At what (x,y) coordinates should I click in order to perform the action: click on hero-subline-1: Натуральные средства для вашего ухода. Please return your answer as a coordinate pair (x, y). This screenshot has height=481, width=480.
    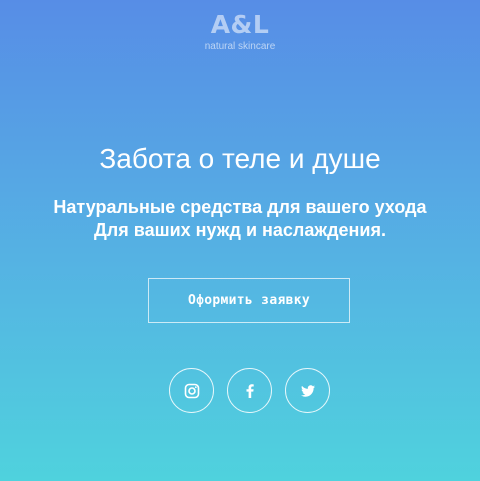
    Looking at the image, I should click on (240, 207).